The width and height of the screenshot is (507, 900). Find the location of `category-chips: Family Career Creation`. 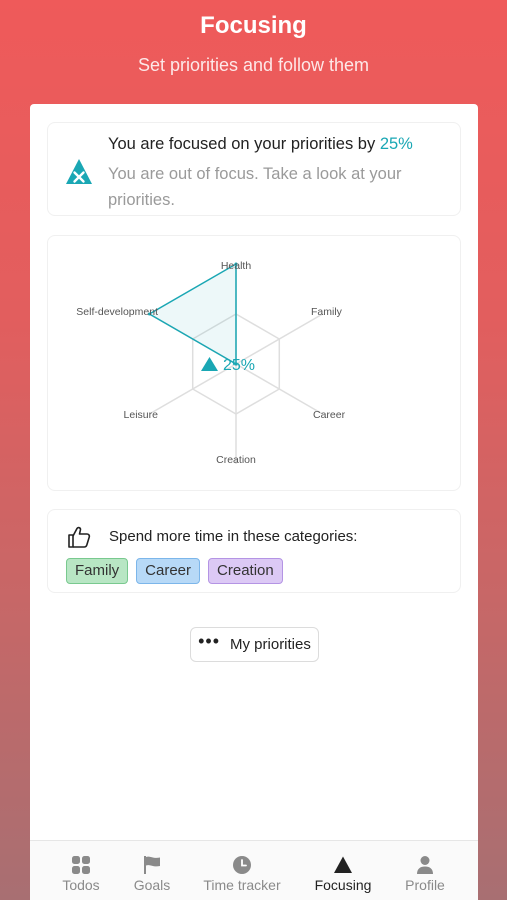

category-chips: Family Career Creation is located at coordinates (174, 571).